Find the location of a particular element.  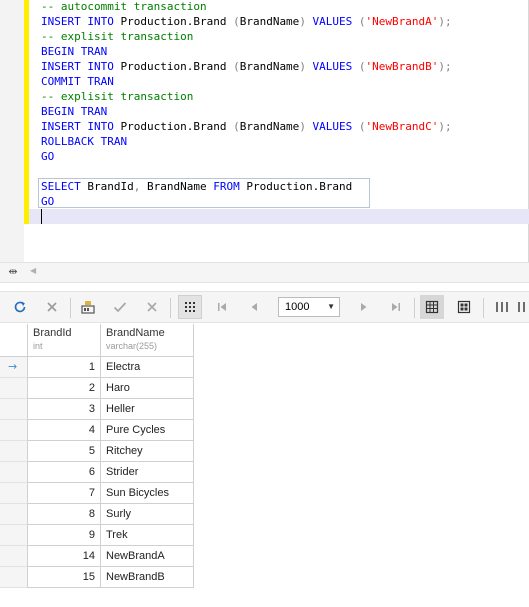

code-token: BrandId is located at coordinates (107, 186).